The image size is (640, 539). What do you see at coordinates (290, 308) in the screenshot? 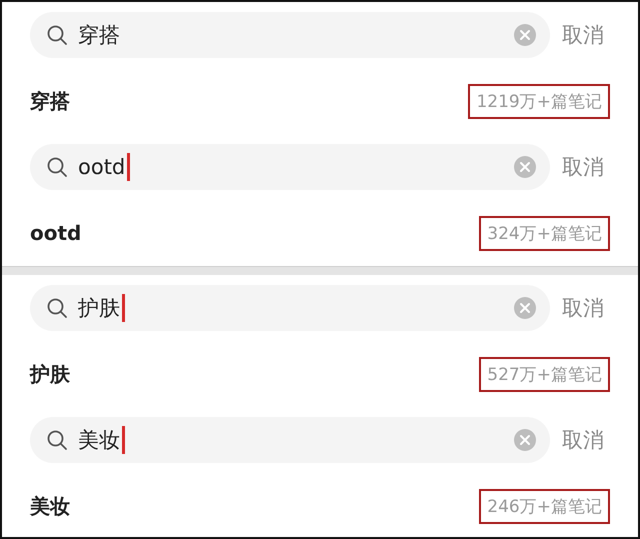
I see `search-field: 护肤` at bounding box center [290, 308].